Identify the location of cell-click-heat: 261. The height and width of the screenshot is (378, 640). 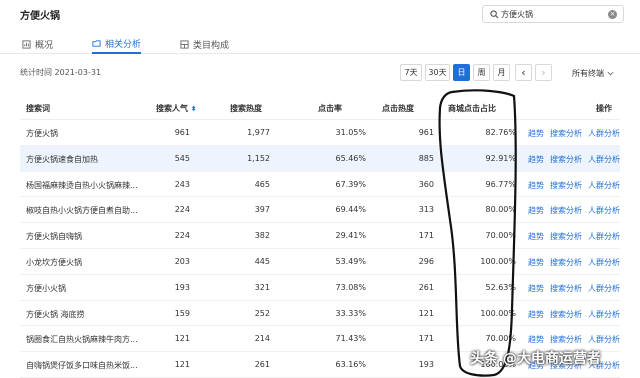
(426, 287).